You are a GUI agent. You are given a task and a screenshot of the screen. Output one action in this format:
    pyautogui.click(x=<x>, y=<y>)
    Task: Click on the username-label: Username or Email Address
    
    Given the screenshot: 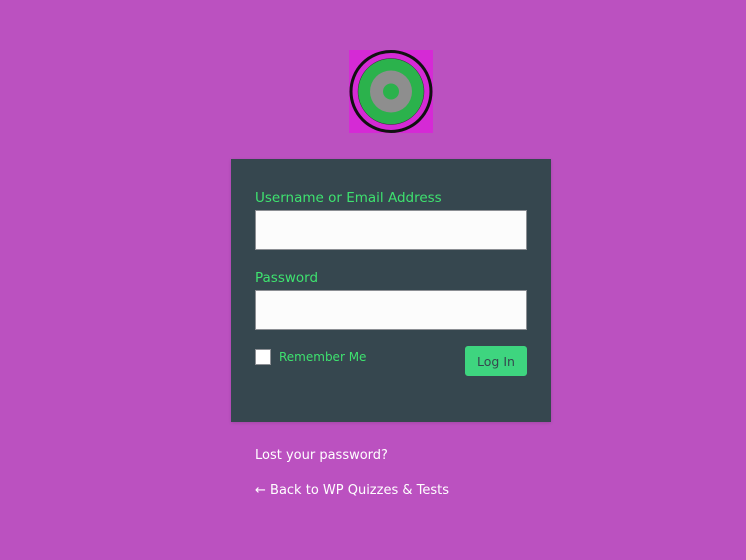 What is the action you would take?
    pyautogui.click(x=348, y=198)
    